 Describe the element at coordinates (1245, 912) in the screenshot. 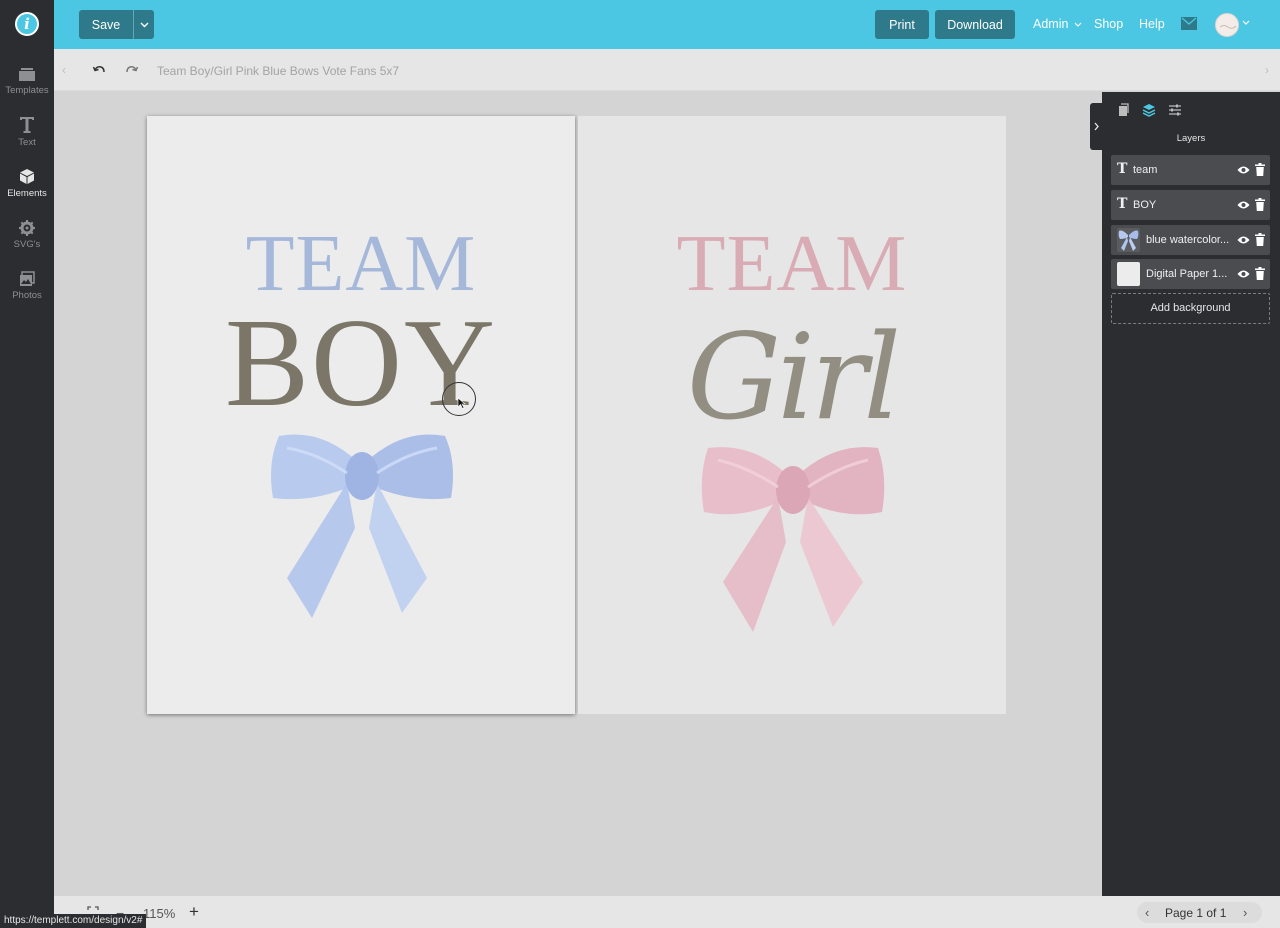

I see `next-page-button: ›` at that location.